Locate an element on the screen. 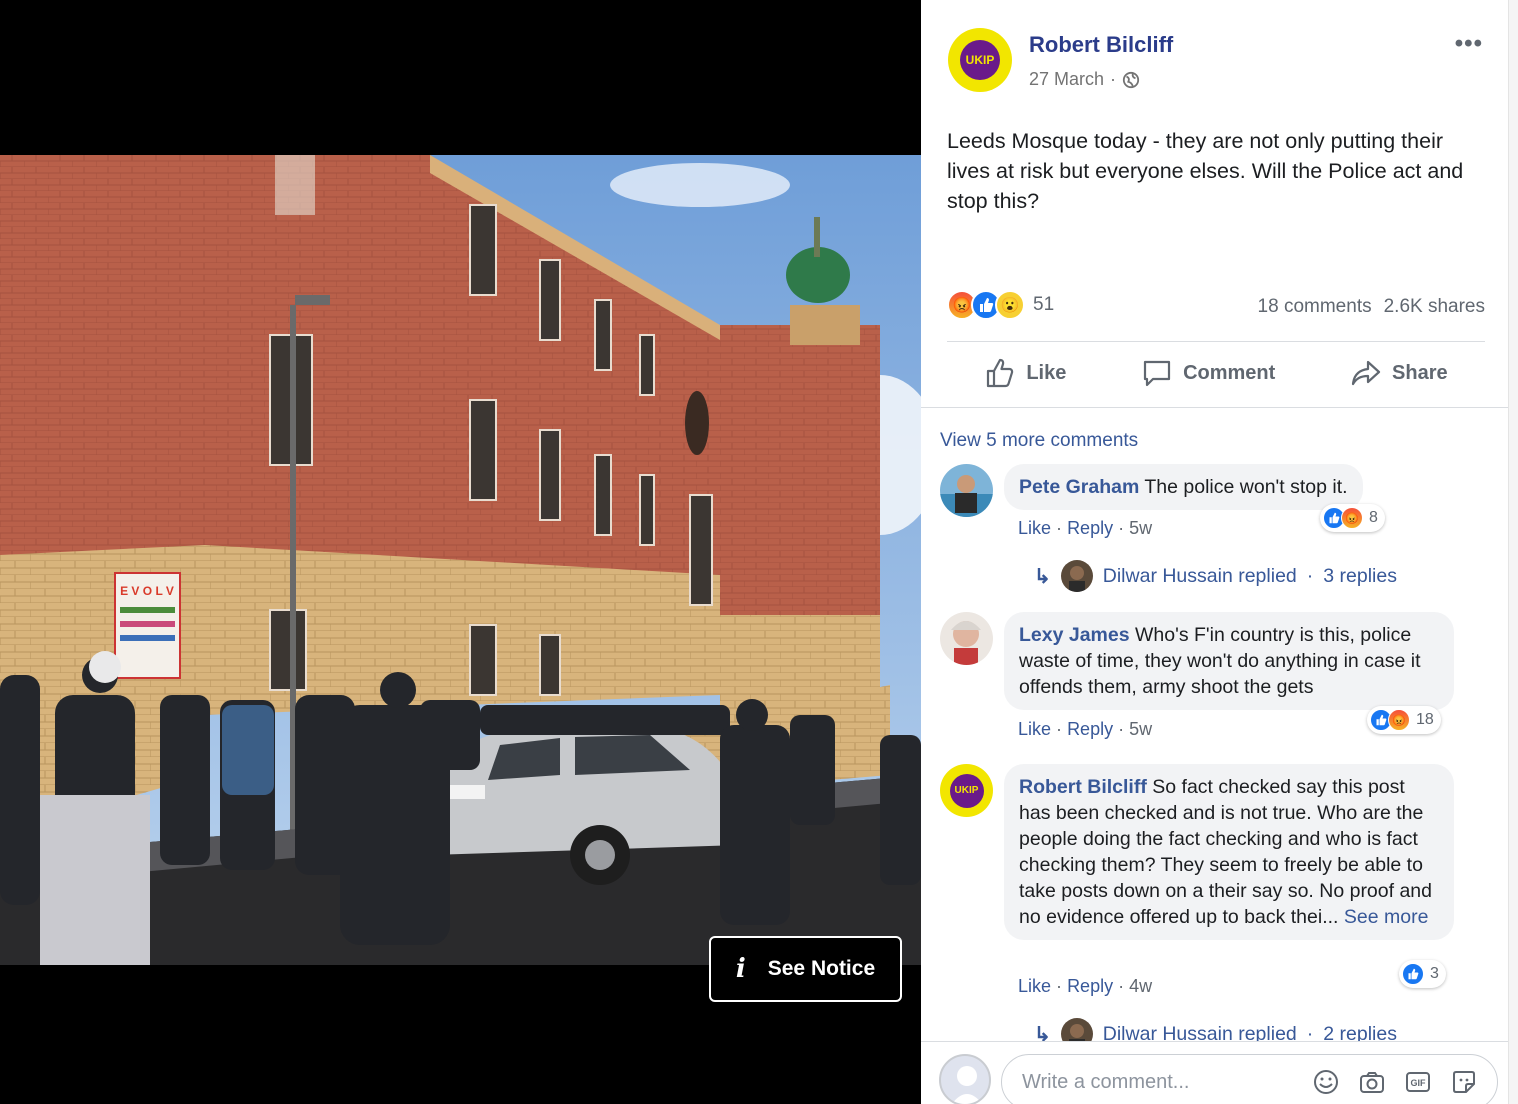 The height and width of the screenshot is (1104, 1518). gif-icon: GIF is located at coordinates (1418, 1082).